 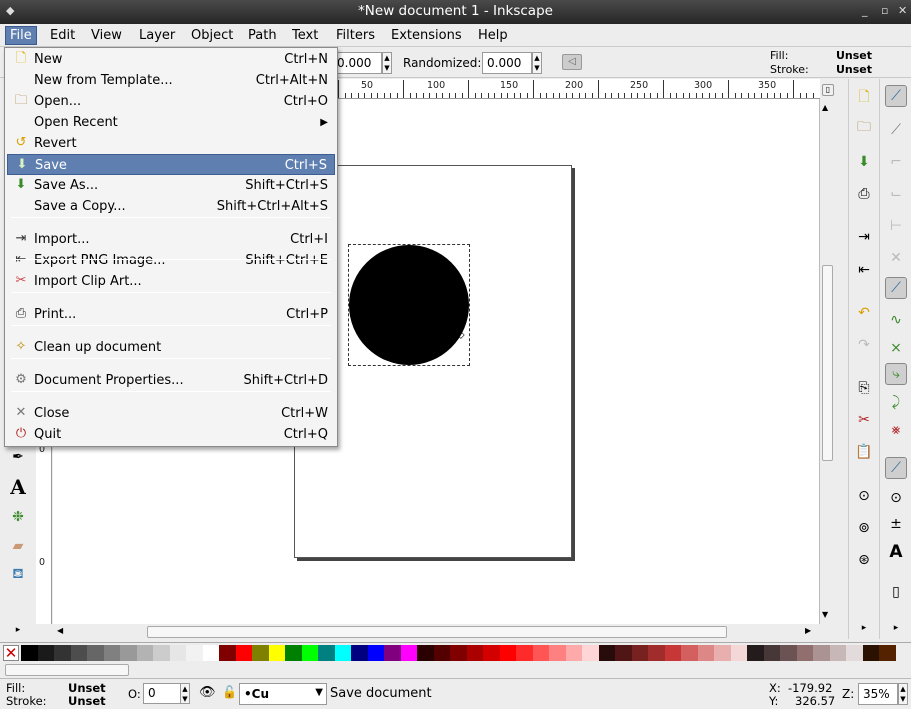 What do you see at coordinates (171, 206) in the screenshot?
I see `menu-item-save-a-copy: Save a Copy... Shift+Ctrl+Alt+S` at bounding box center [171, 206].